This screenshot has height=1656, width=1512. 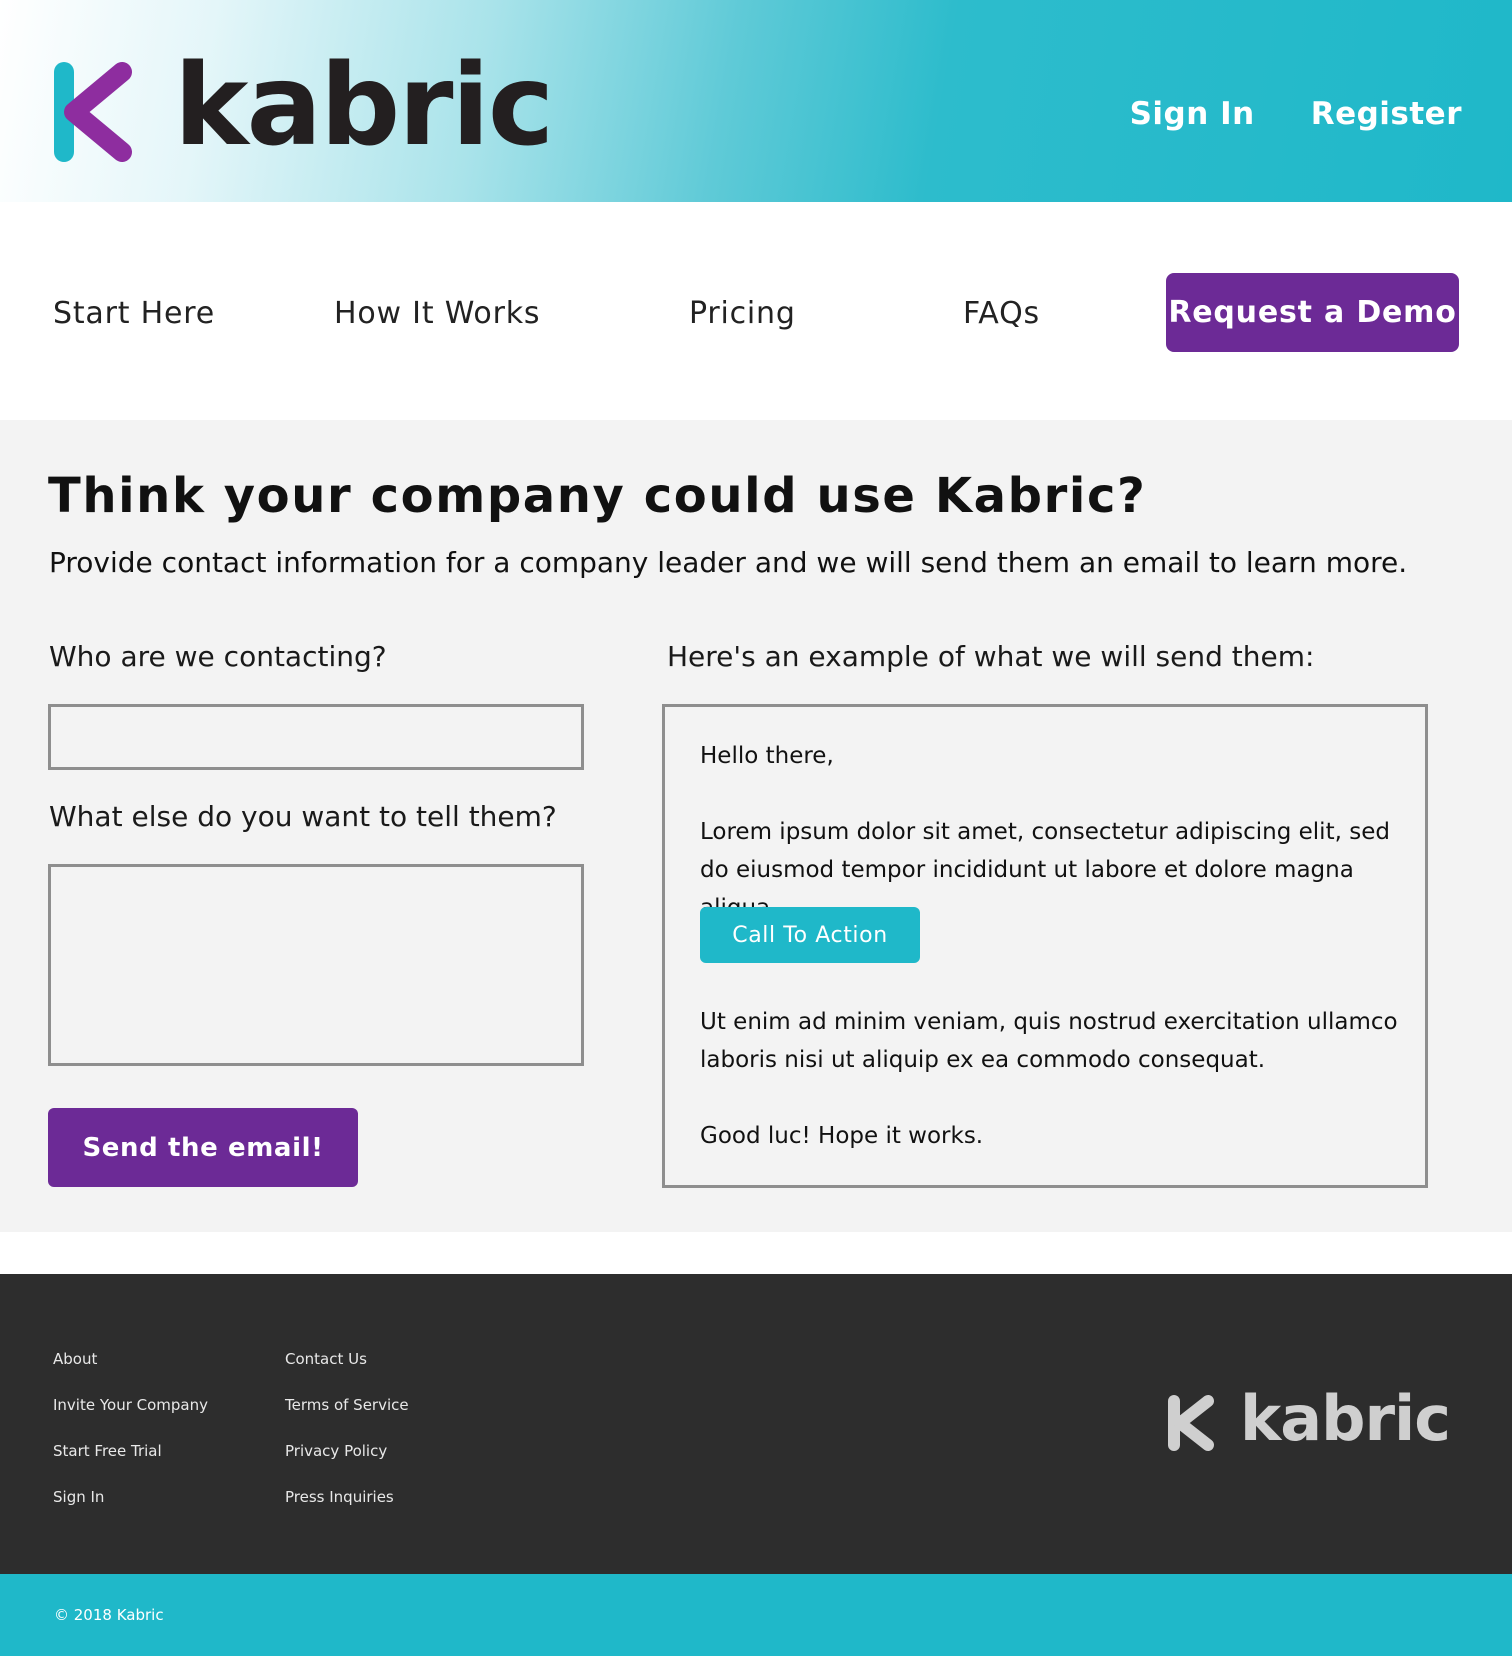 What do you see at coordinates (1312, 312) in the screenshot?
I see `request-demo-button: Request a Demo` at bounding box center [1312, 312].